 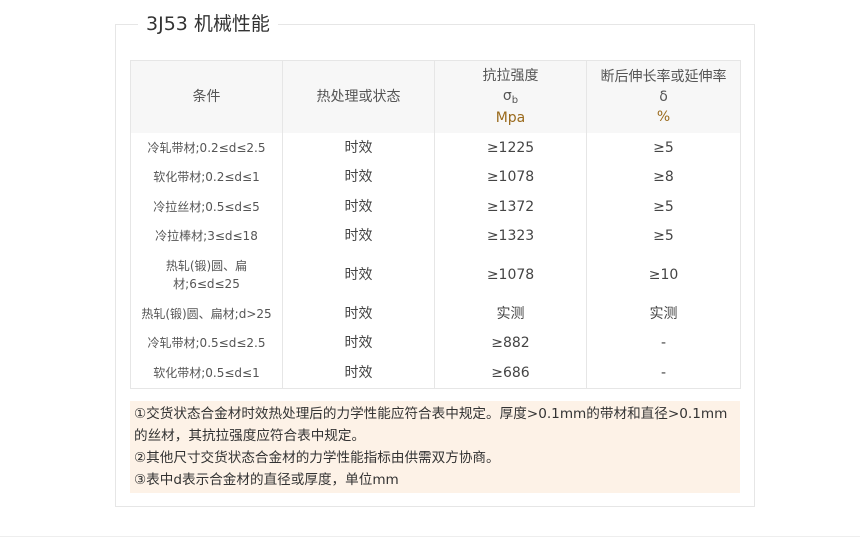 I want to click on tensile-strength-symbol: σb, so click(x=510, y=97).